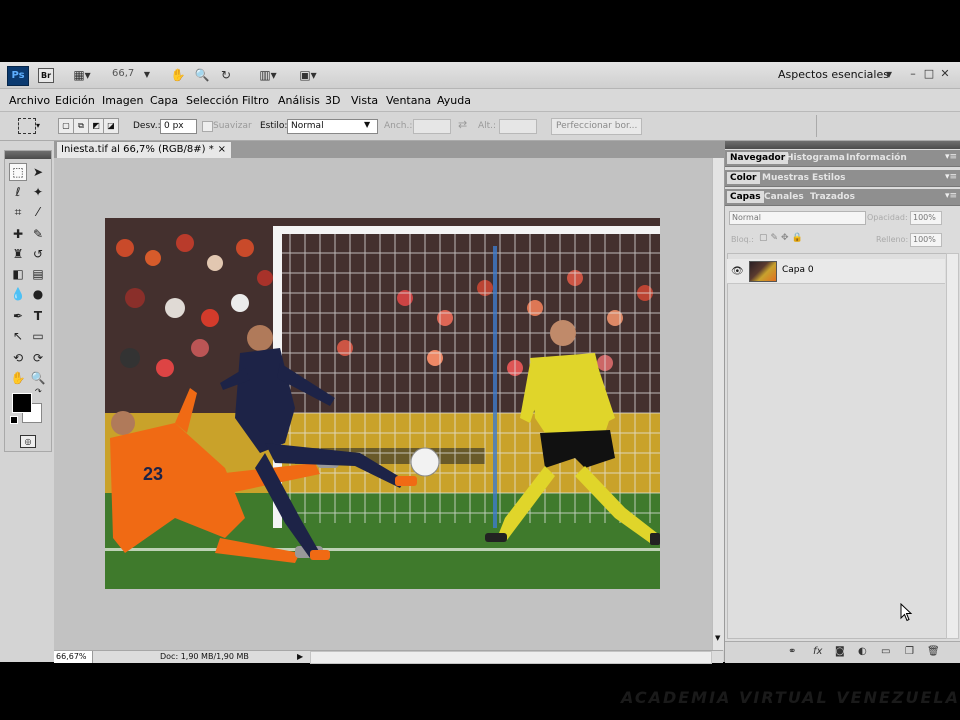 This screenshot has height=720, width=960. I want to click on blend-mode-select: Normal, so click(797, 218).